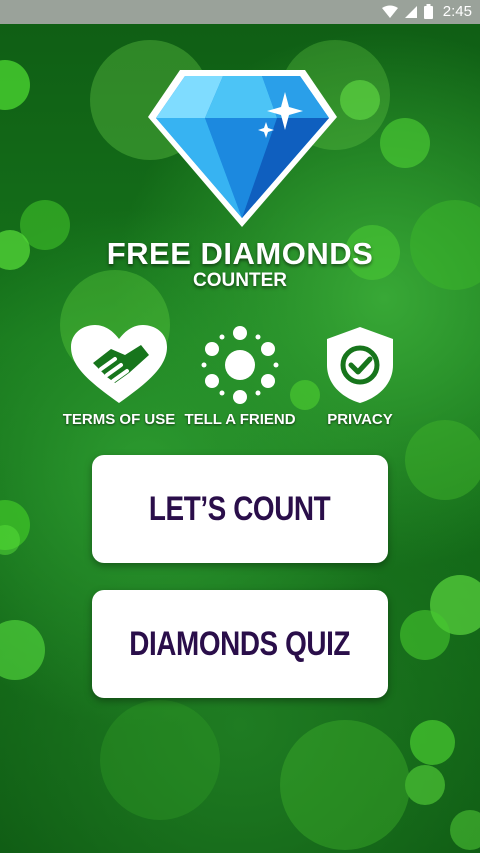 Image resolution: width=480 pixels, height=853 pixels. Describe the element at coordinates (119, 364) in the screenshot. I see `handshake-heart-icon` at that location.